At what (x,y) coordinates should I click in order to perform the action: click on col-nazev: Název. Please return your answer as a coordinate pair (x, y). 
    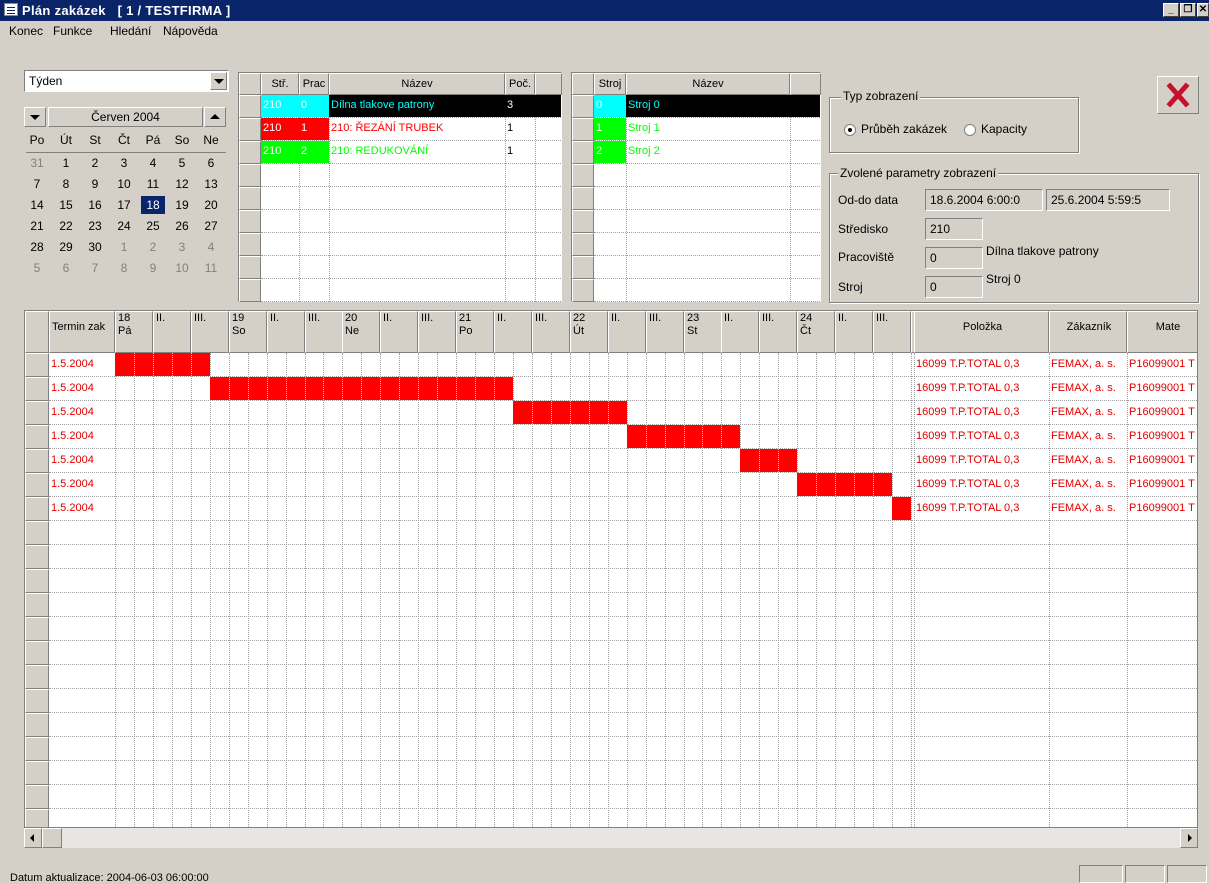
    Looking at the image, I should click on (417, 84).